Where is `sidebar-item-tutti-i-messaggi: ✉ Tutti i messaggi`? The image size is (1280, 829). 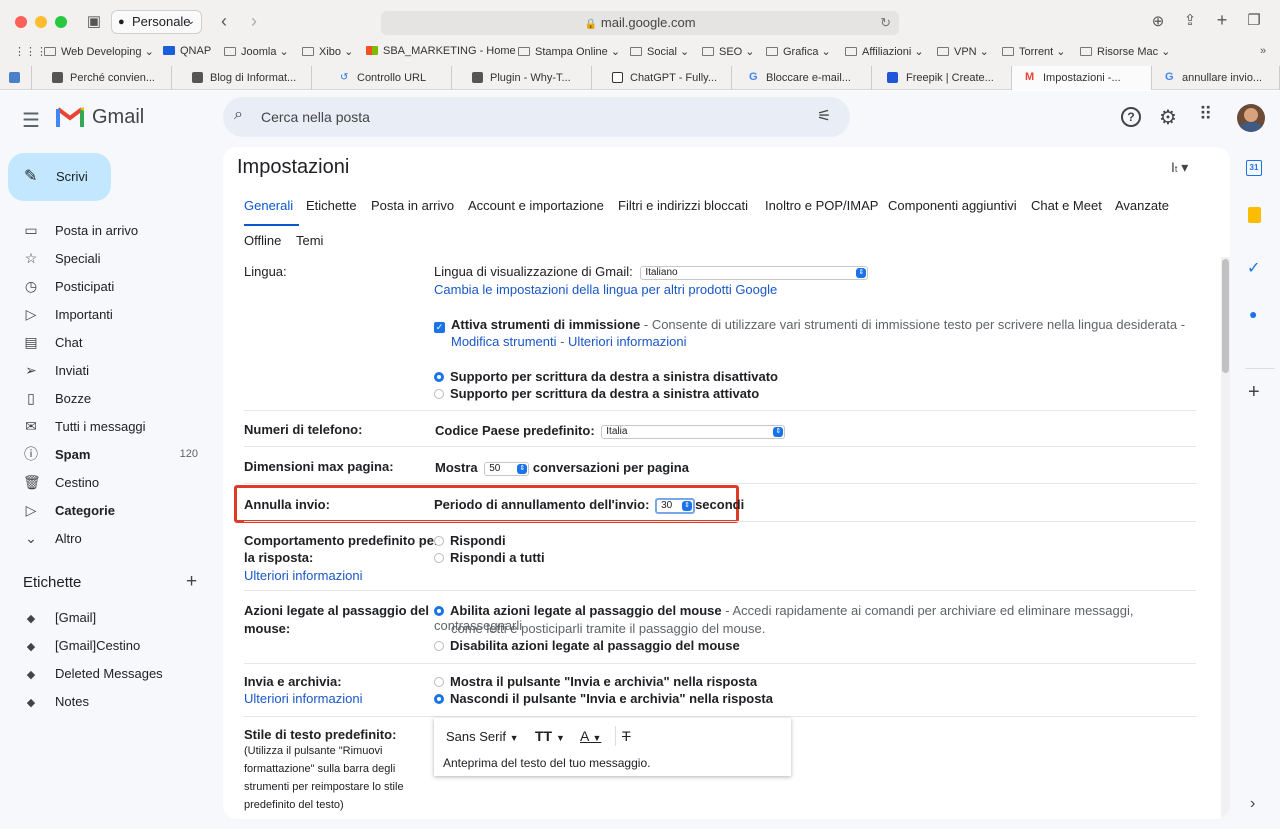 sidebar-item-tutti-i-messaggi: ✉ Tutti i messaggi is located at coordinates (113, 426).